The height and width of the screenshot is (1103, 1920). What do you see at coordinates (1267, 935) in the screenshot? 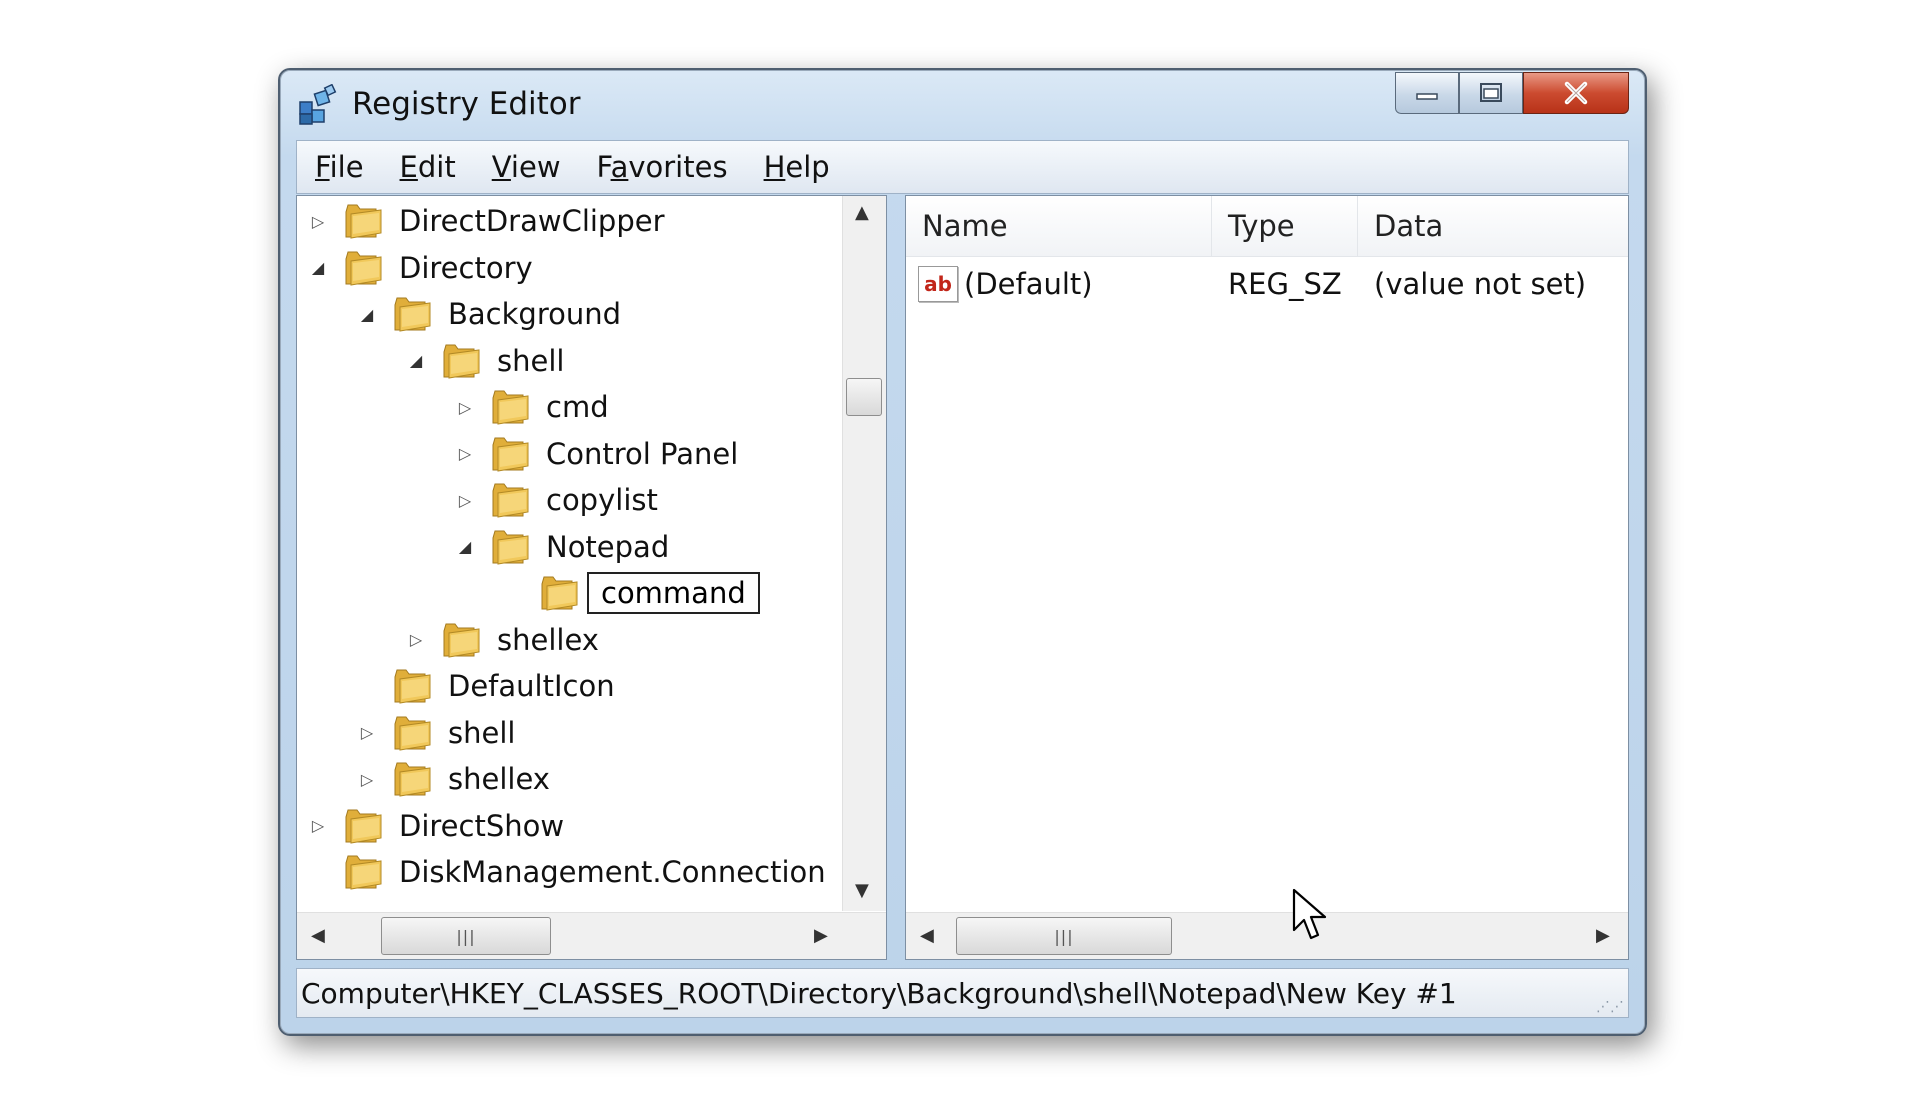
I see `values-horizontal-scrollbar: ◀ ||| ▶` at bounding box center [1267, 935].